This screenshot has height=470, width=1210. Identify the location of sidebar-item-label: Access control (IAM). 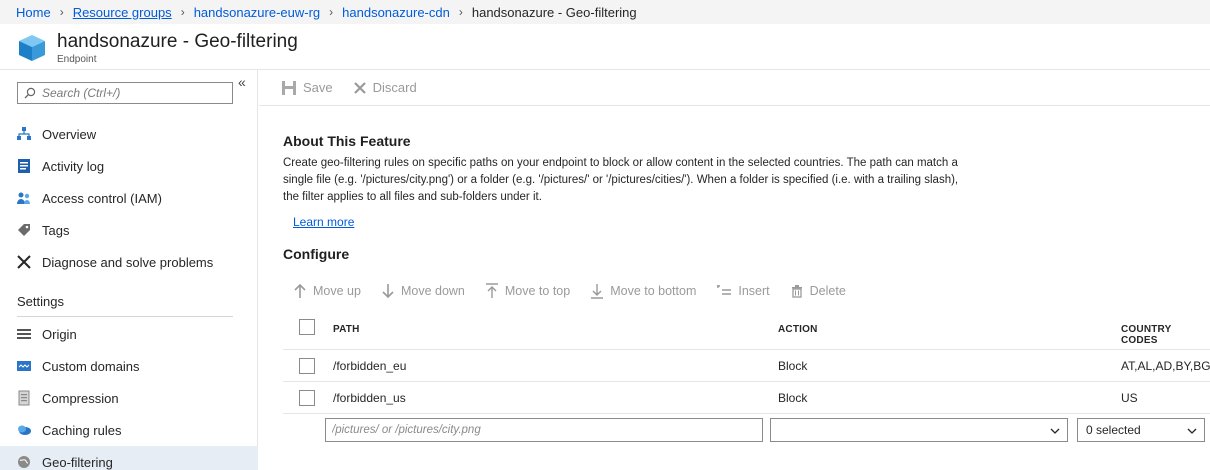
(102, 198).